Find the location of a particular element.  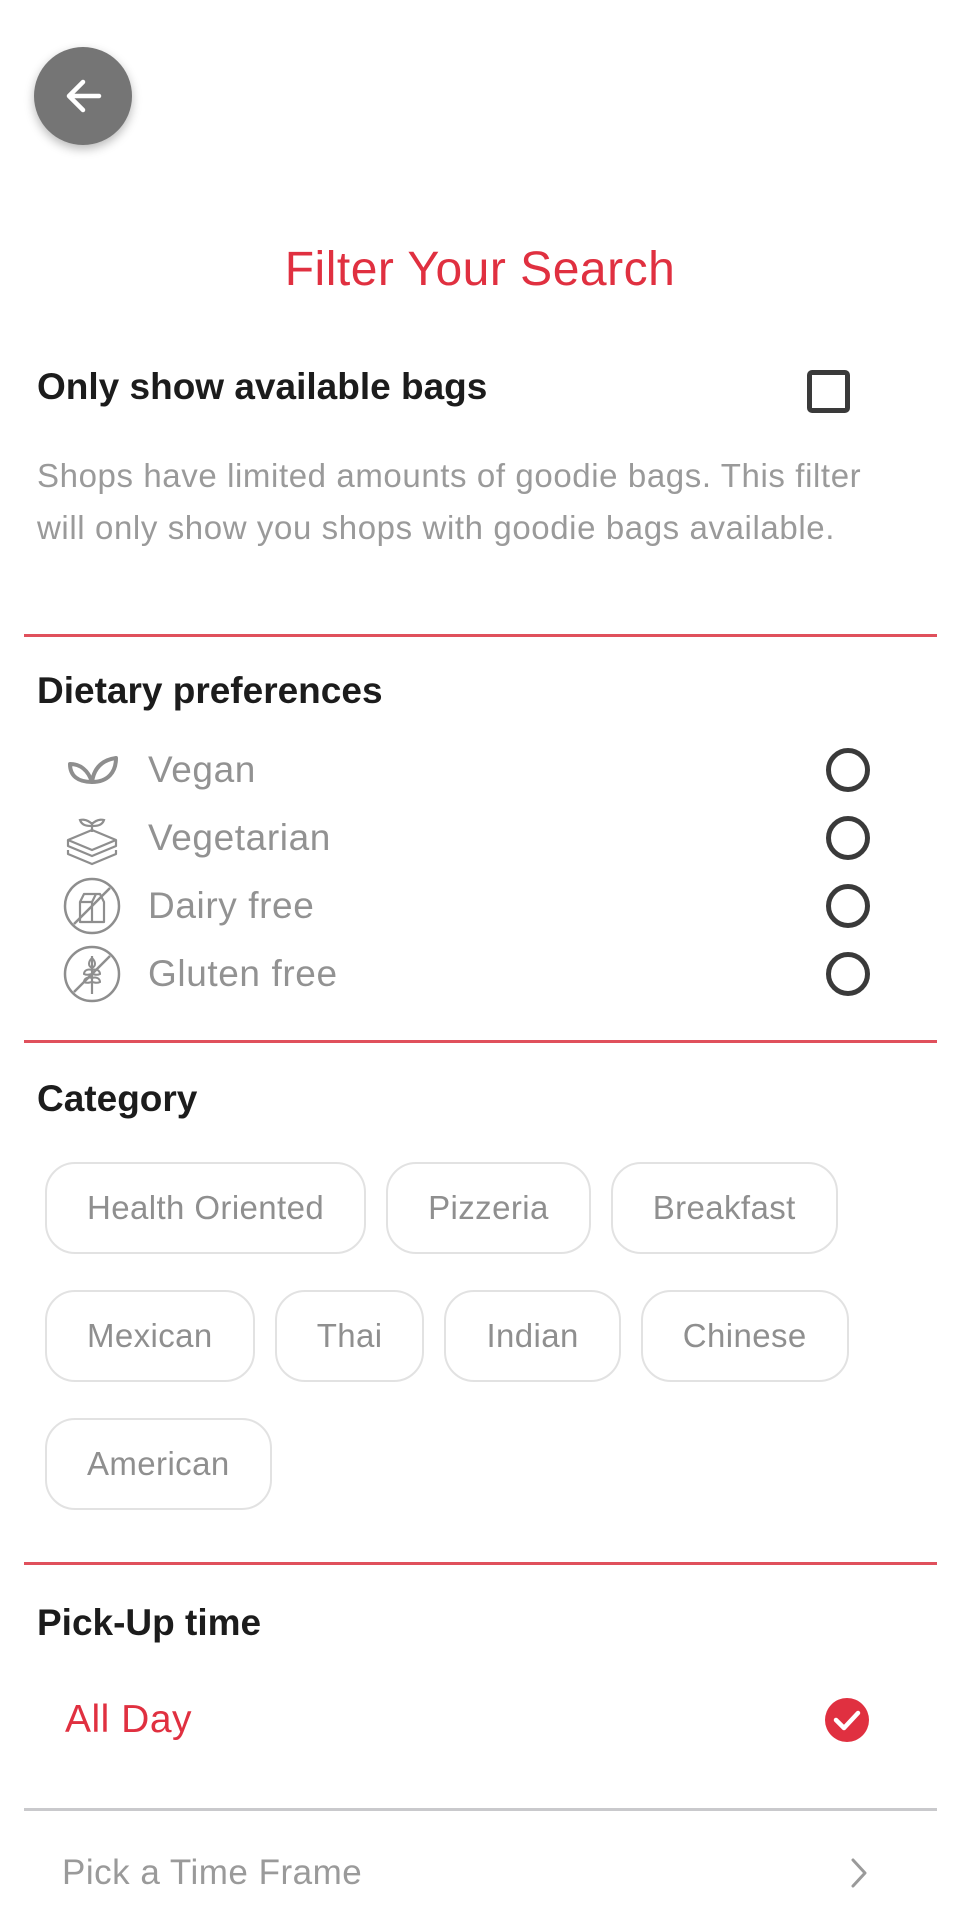

category-heading: Category is located at coordinates (117, 1098).